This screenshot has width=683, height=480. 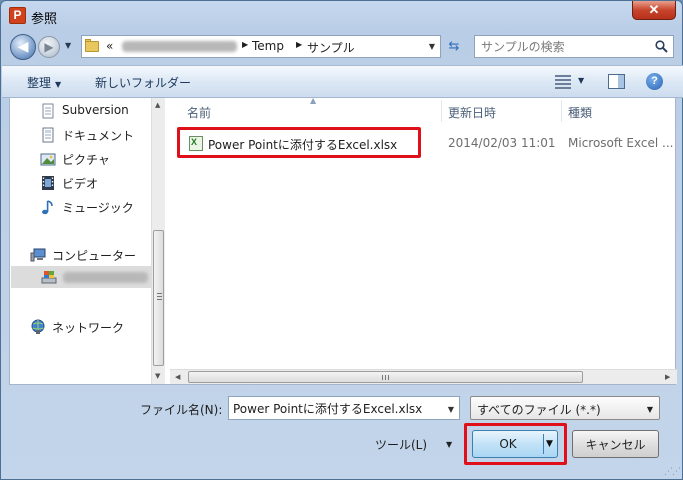 I want to click on title-bar: P 参照 ✕, so click(x=341, y=16).